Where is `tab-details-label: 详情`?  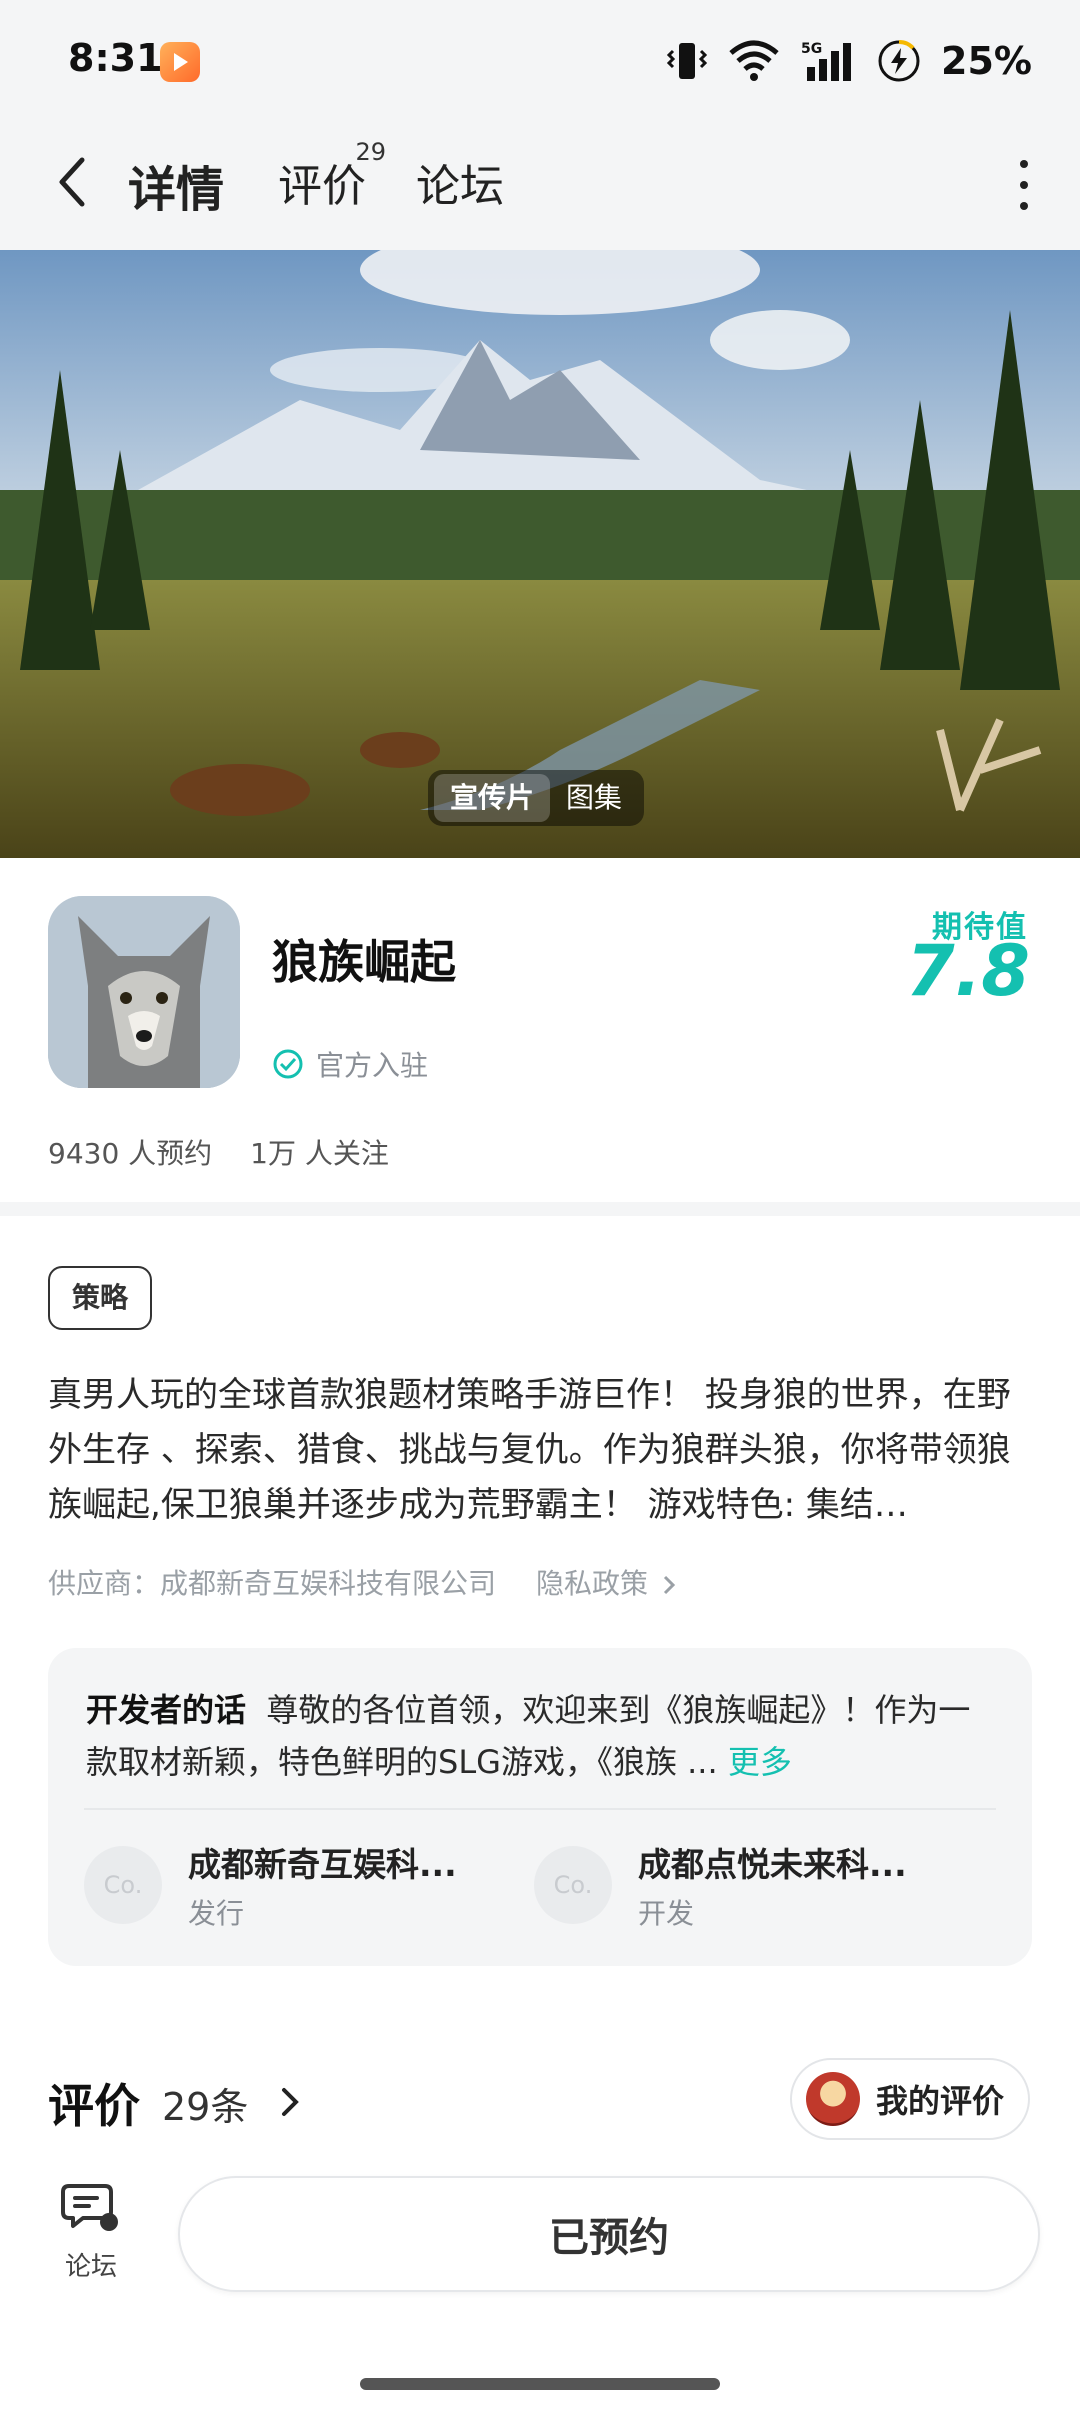
tab-details-label: 详情 is located at coordinates (176, 190).